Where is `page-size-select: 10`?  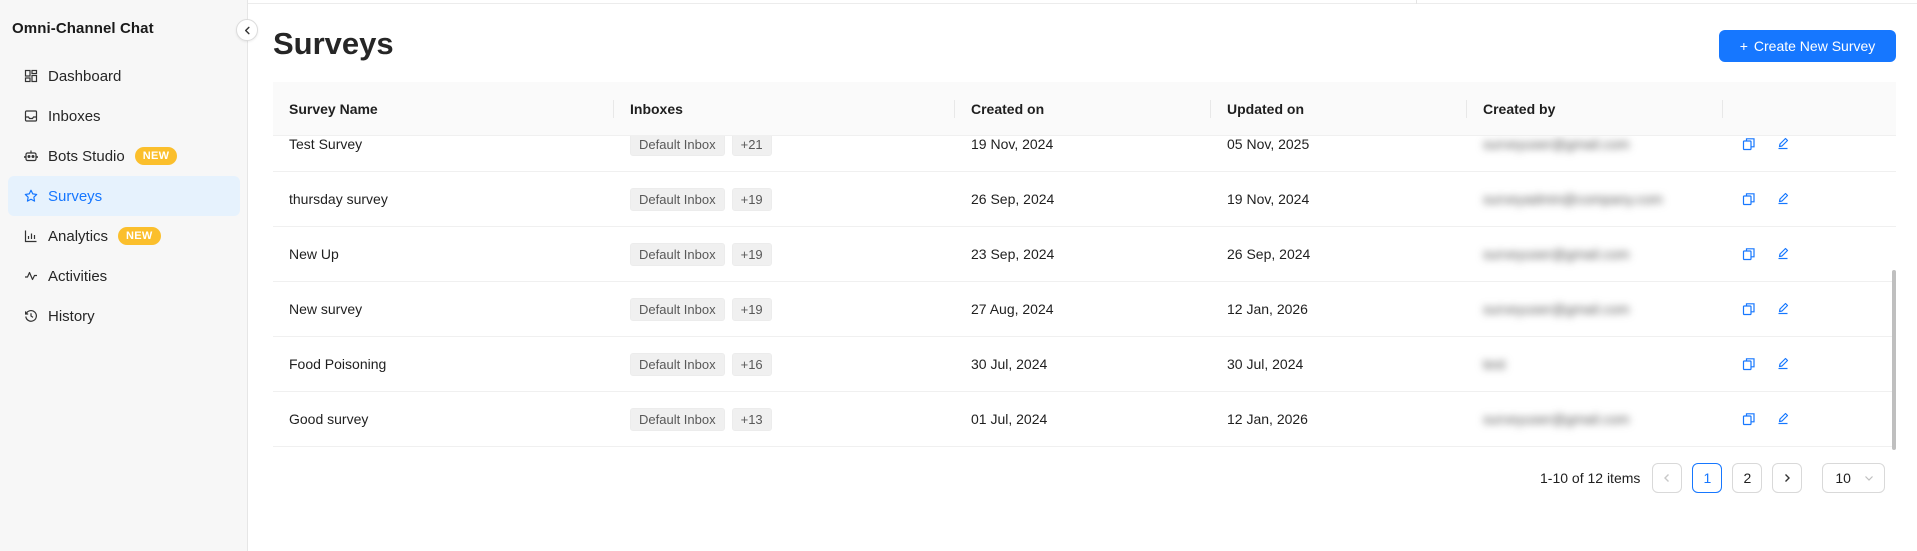 page-size-select: 10 is located at coordinates (1854, 478).